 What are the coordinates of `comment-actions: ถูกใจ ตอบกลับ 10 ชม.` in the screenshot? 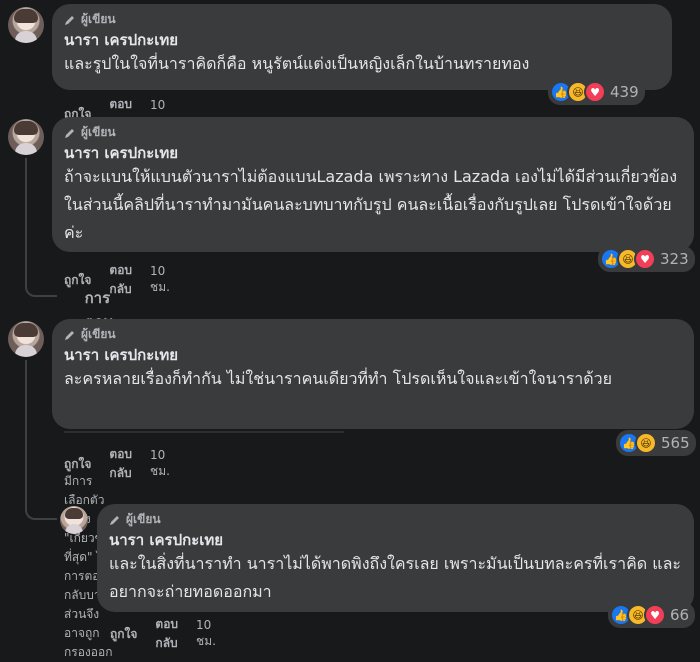 It's located at (163, 634).